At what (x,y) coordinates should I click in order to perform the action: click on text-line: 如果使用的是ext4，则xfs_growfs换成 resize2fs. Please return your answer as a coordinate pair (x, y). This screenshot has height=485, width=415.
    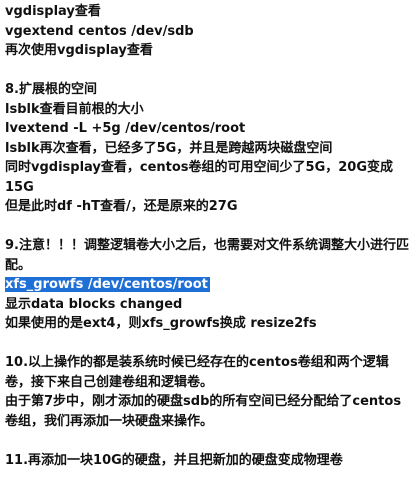
    Looking at the image, I should click on (161, 323).